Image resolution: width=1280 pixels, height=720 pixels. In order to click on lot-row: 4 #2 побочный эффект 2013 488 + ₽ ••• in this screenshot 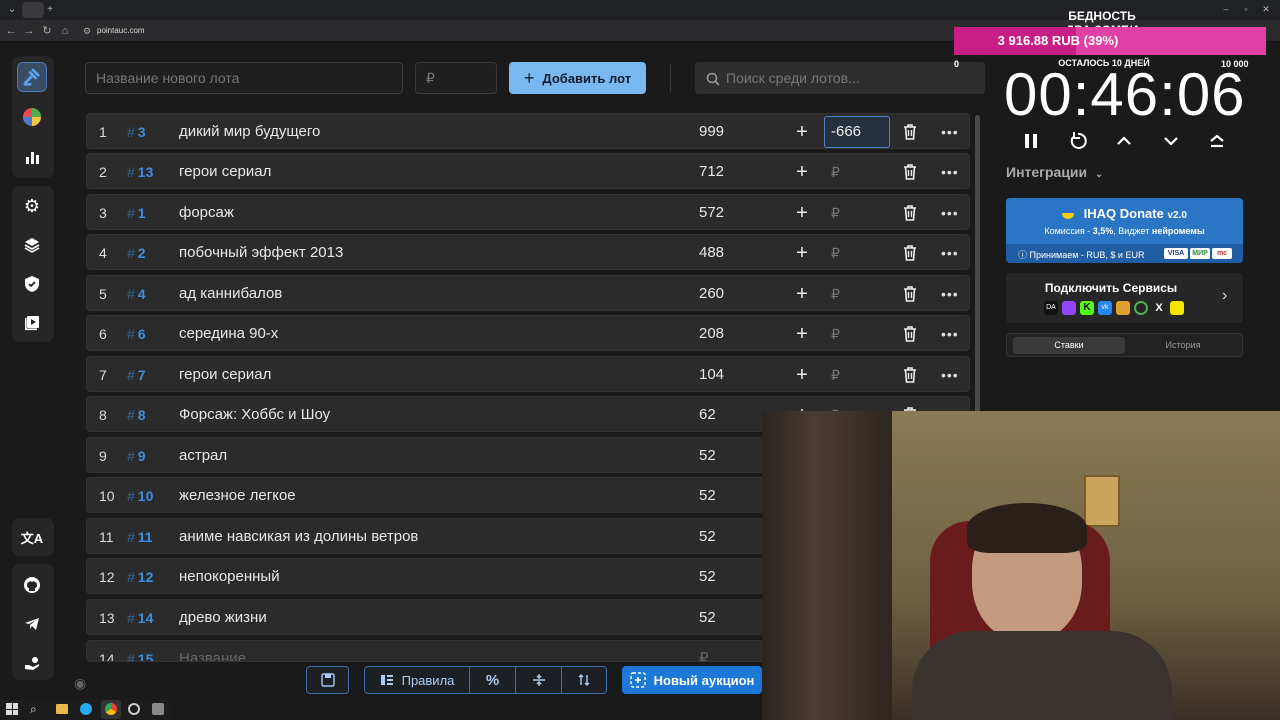, I will do `click(528, 252)`.